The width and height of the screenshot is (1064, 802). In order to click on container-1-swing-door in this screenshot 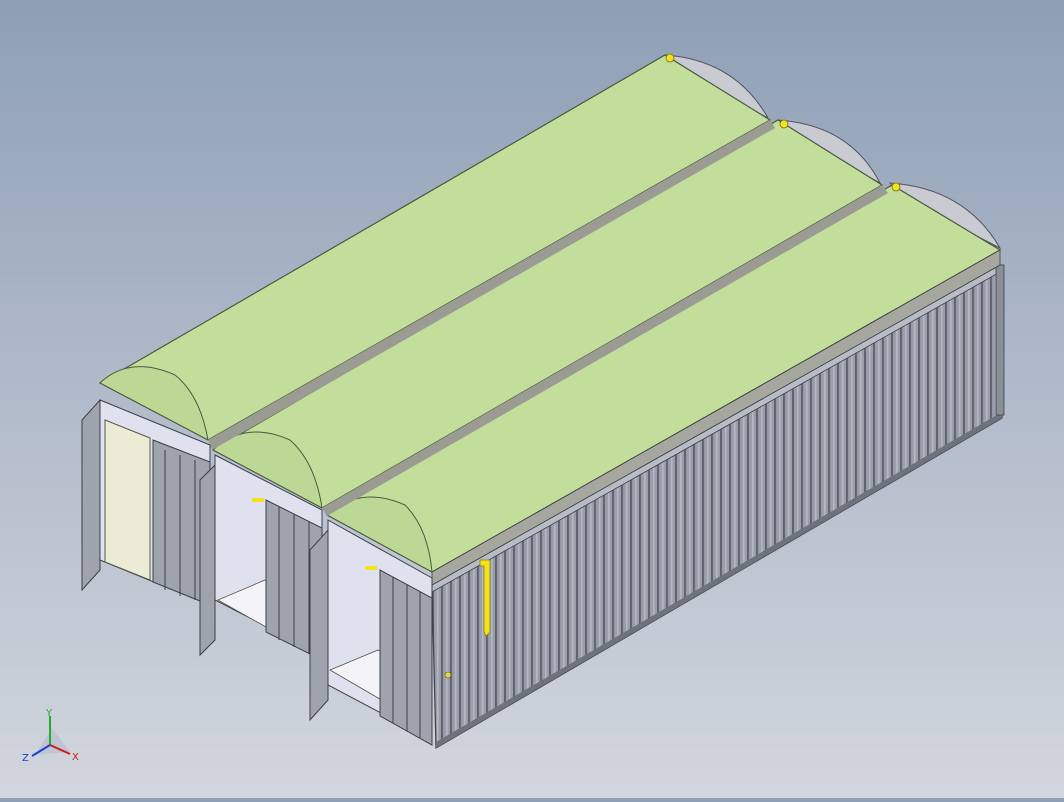, I will do `click(207, 560)`.